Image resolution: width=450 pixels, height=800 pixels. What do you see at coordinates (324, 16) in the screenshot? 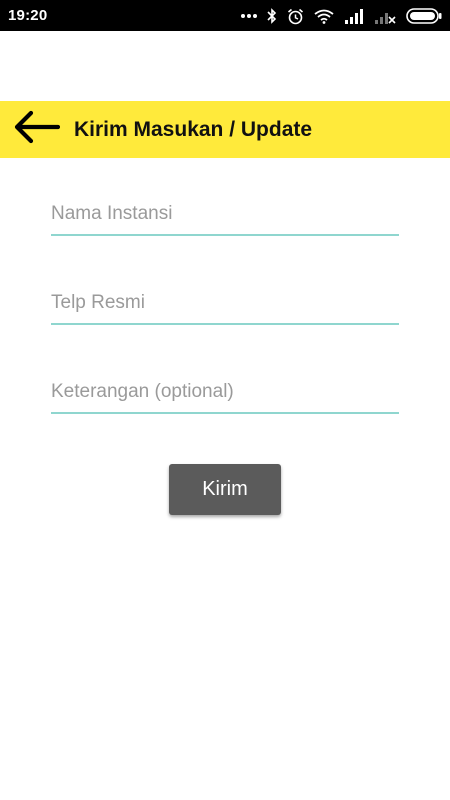
I see `wifi-icon` at bounding box center [324, 16].